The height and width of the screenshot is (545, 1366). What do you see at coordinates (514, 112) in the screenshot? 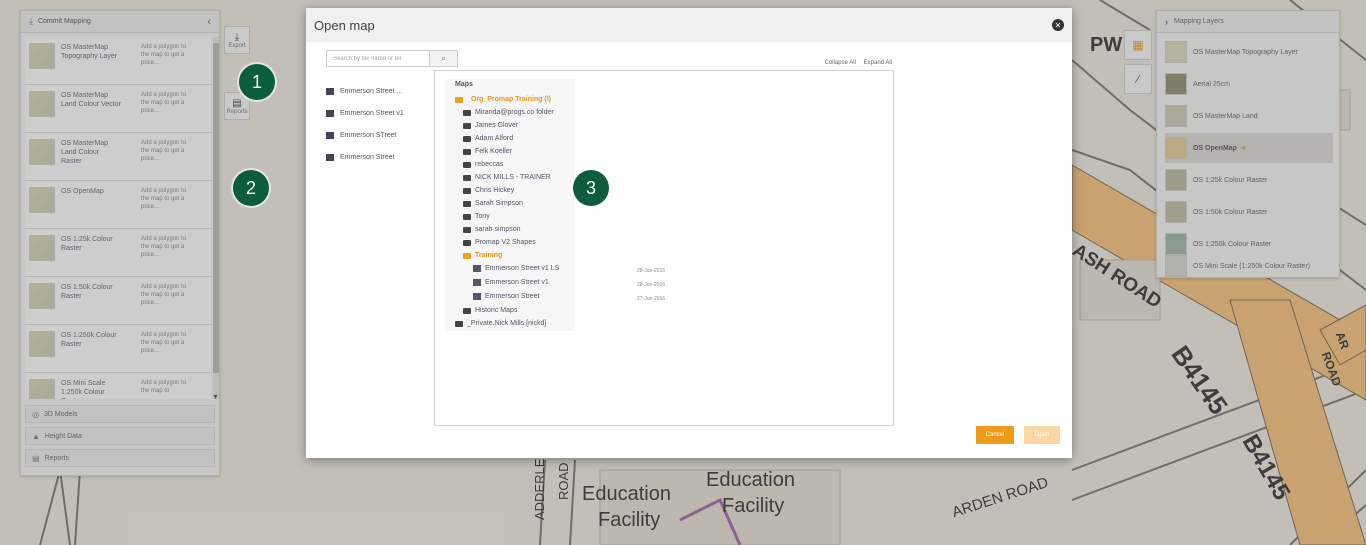
I see `tree-node-label: Miranda@progs.co folder` at bounding box center [514, 112].